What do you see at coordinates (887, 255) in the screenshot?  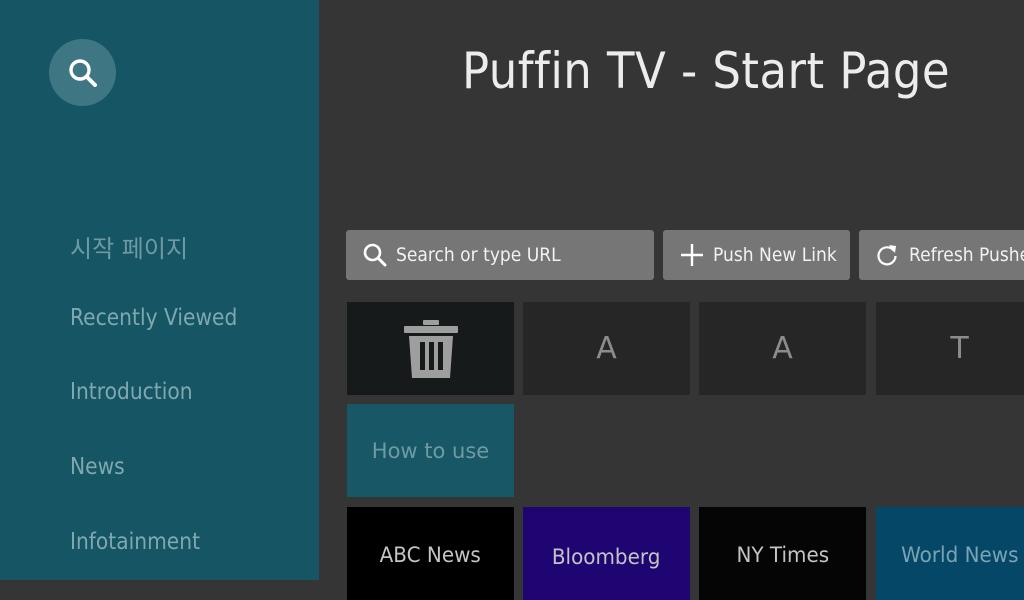 I see `refresh-icon` at bounding box center [887, 255].